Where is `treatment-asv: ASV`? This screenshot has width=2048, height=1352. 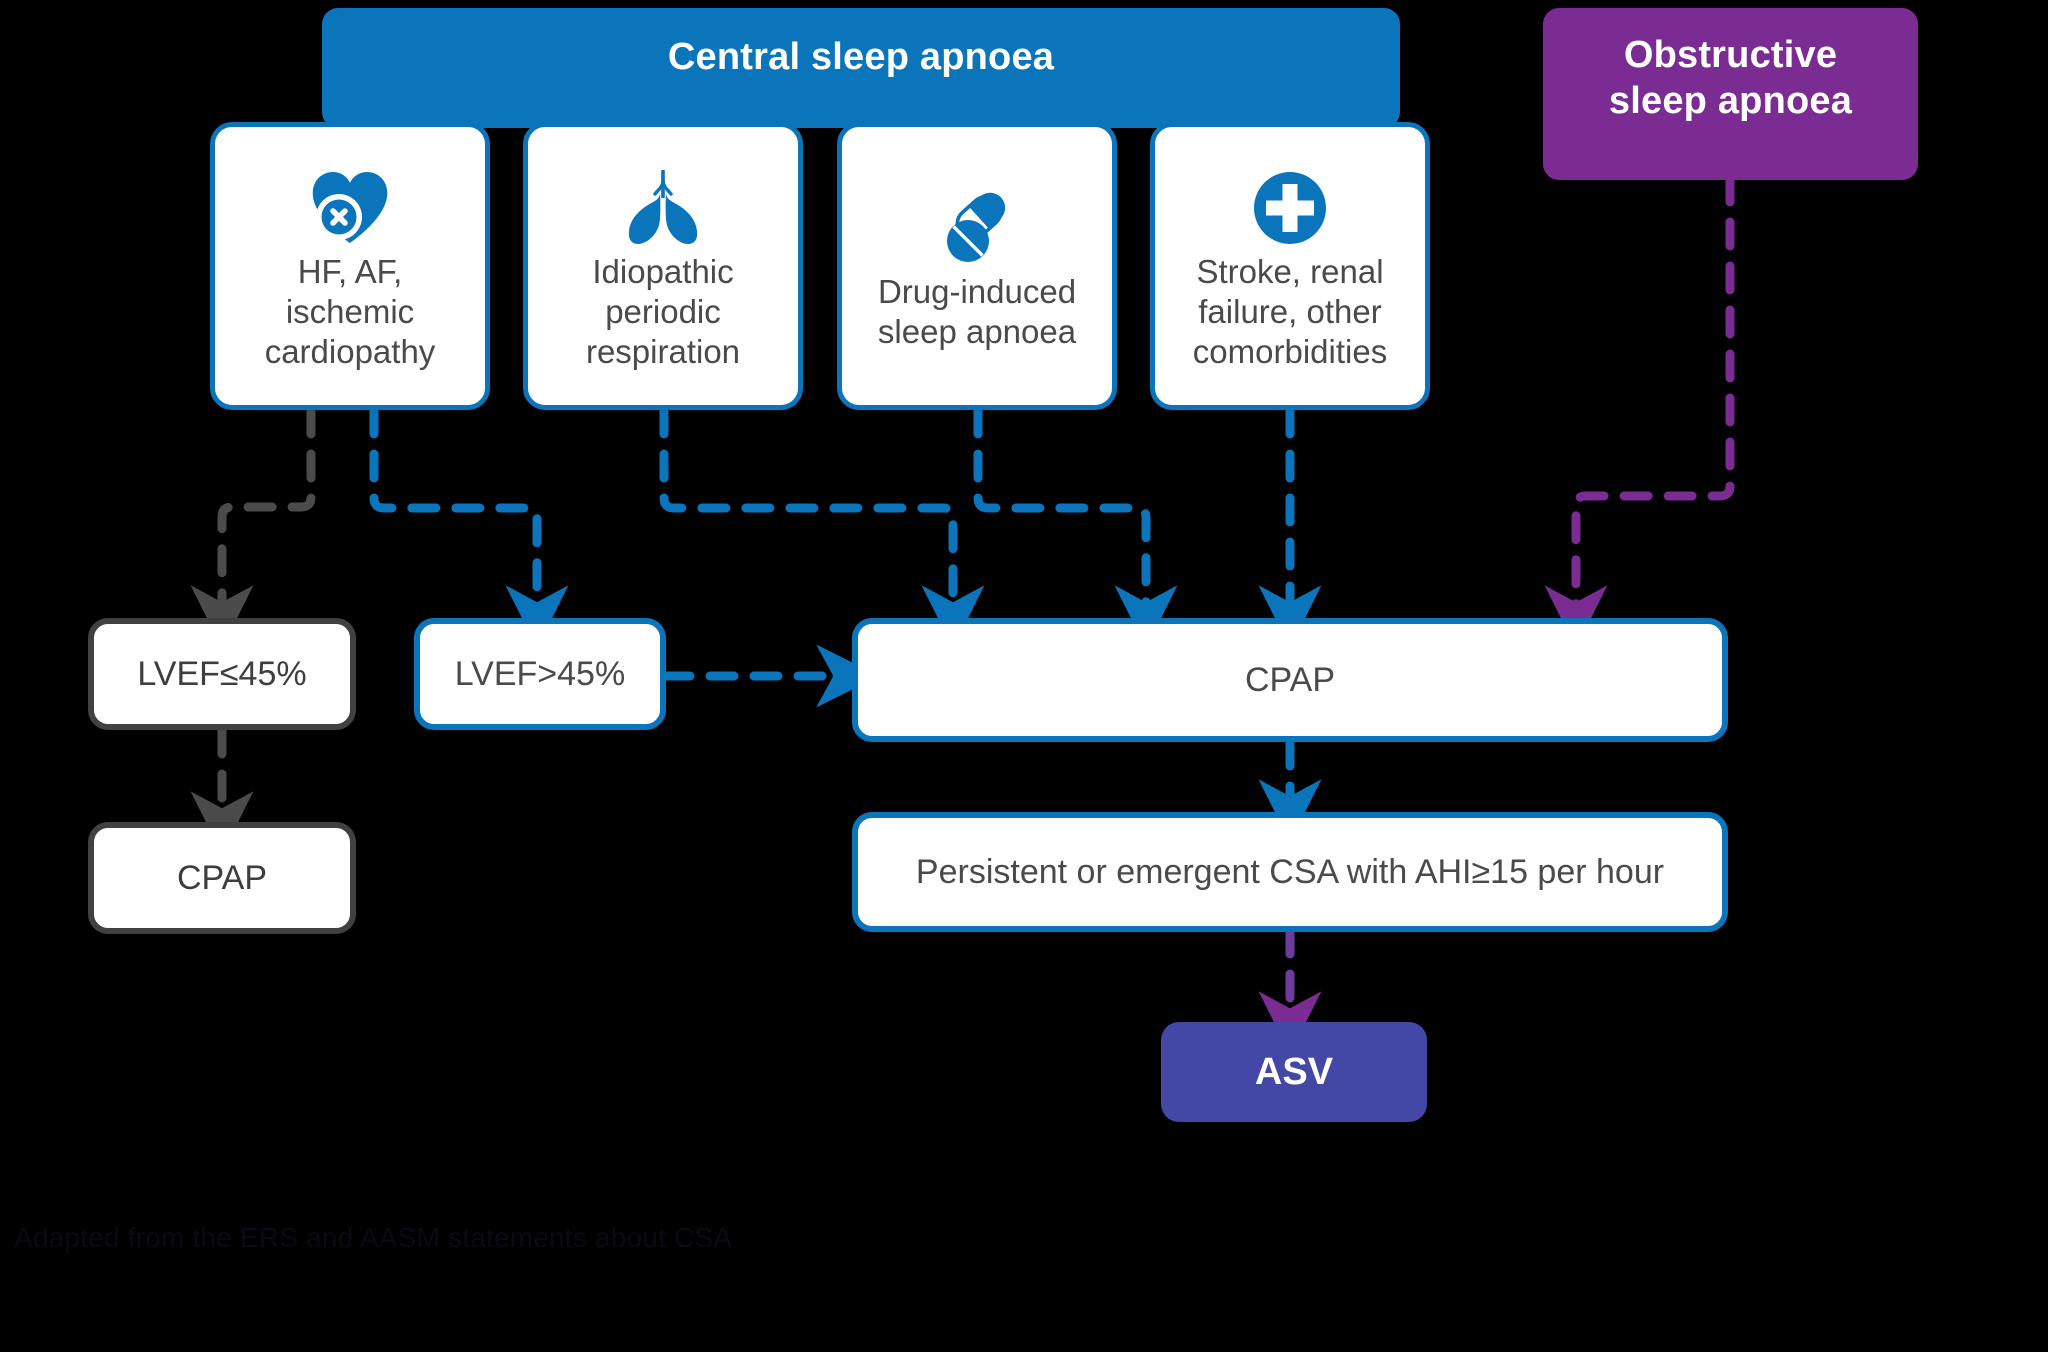 treatment-asv: ASV is located at coordinates (1294, 1072).